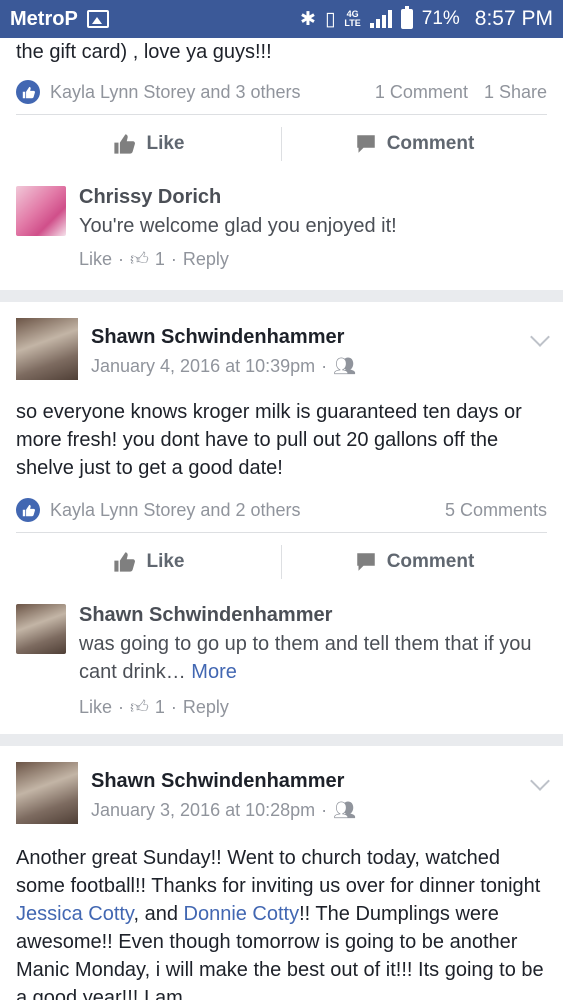  I want to click on vibrate-icon: ▯, so click(330, 19).